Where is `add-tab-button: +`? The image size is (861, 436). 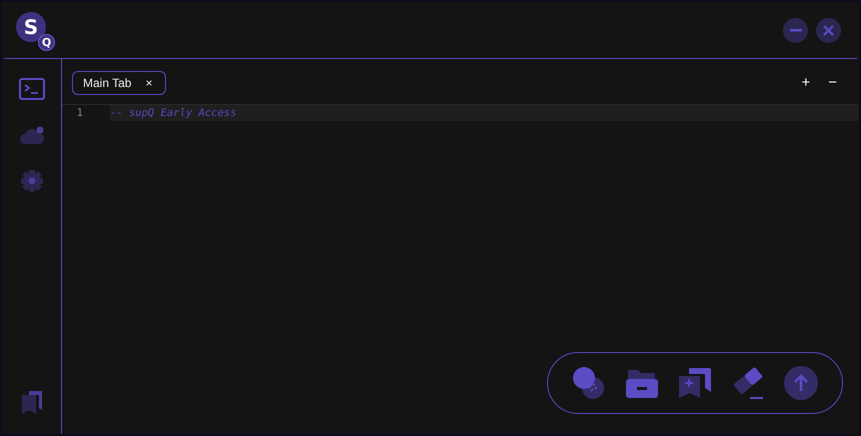
add-tab-button: + is located at coordinates (805, 82).